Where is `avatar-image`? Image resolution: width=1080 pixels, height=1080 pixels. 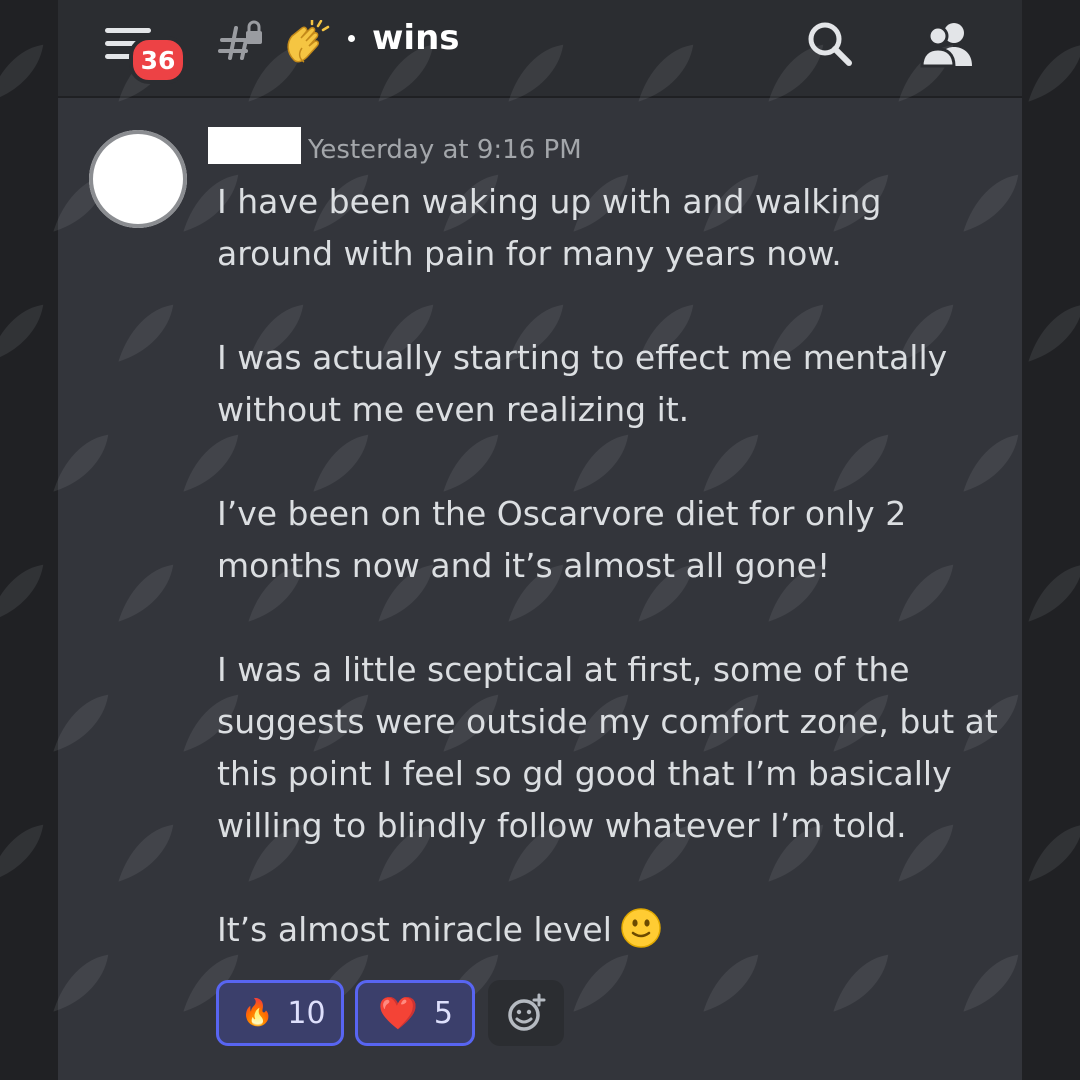 avatar-image is located at coordinates (138, 179).